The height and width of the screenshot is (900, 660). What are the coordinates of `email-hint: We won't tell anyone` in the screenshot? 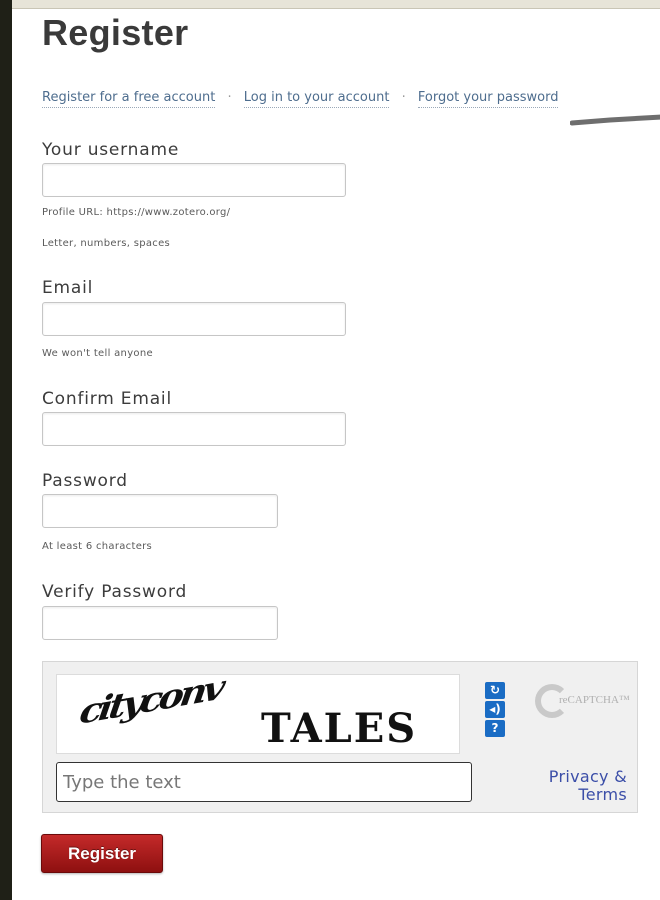 It's located at (97, 353).